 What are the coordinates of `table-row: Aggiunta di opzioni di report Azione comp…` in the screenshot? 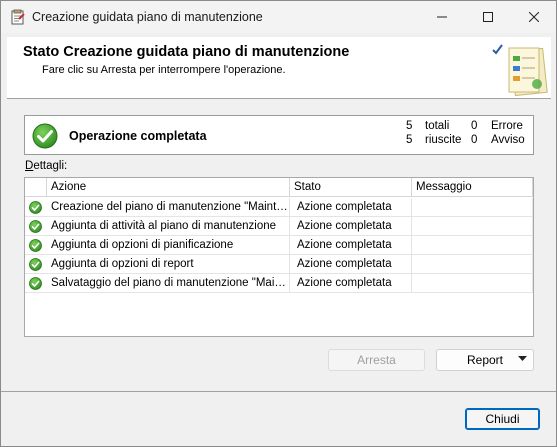 It's located at (279, 264).